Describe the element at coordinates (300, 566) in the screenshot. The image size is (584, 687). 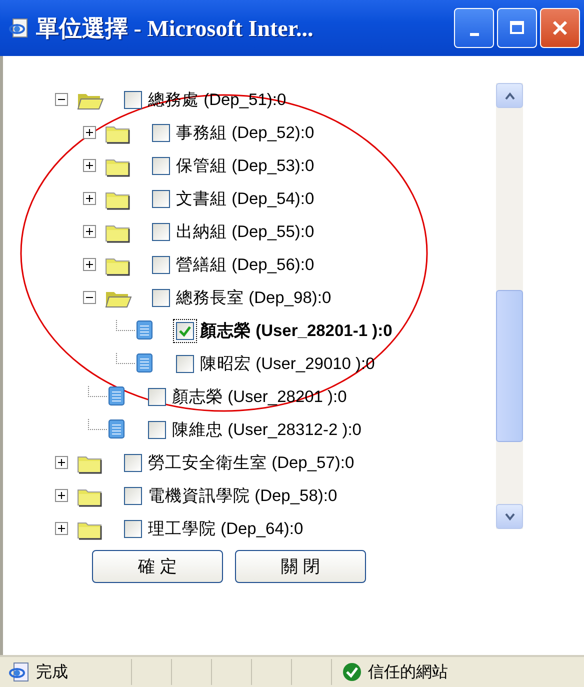
I see `dialog-button: 關 閉` at that location.